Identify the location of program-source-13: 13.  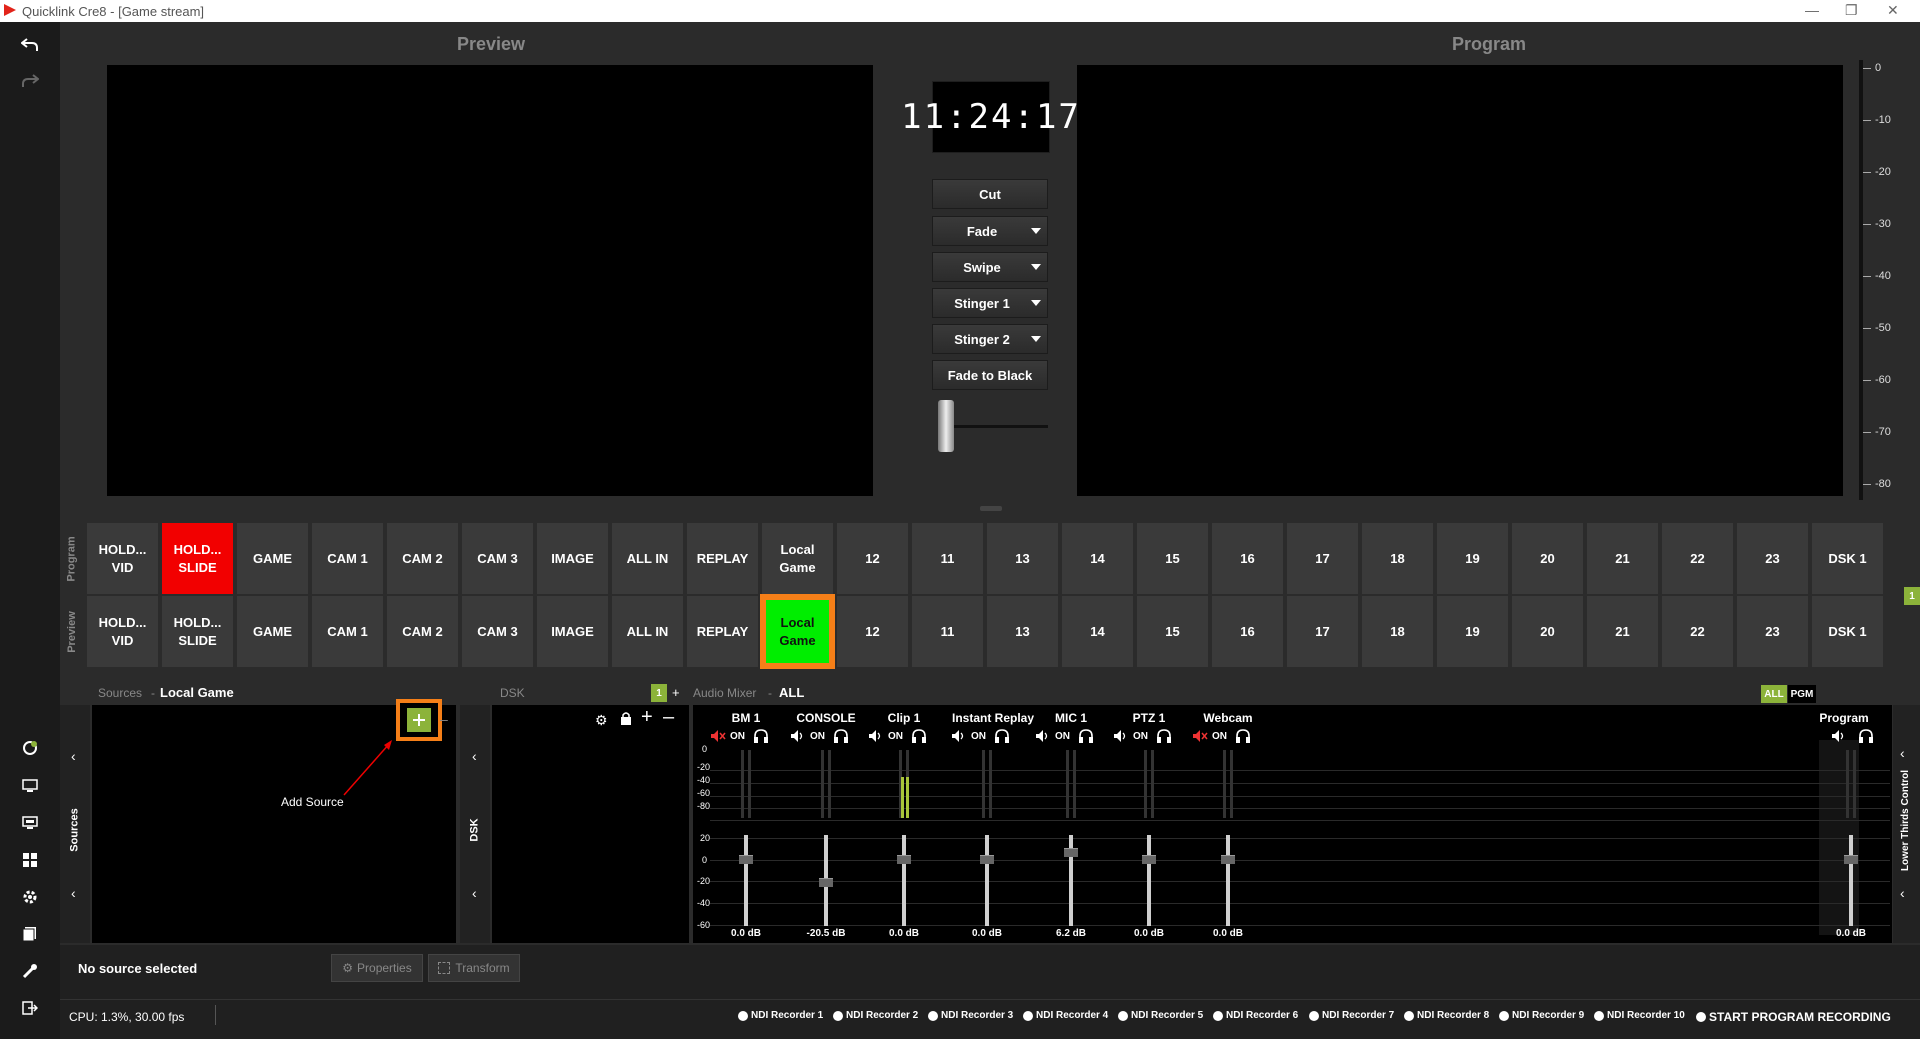
(1022, 558).